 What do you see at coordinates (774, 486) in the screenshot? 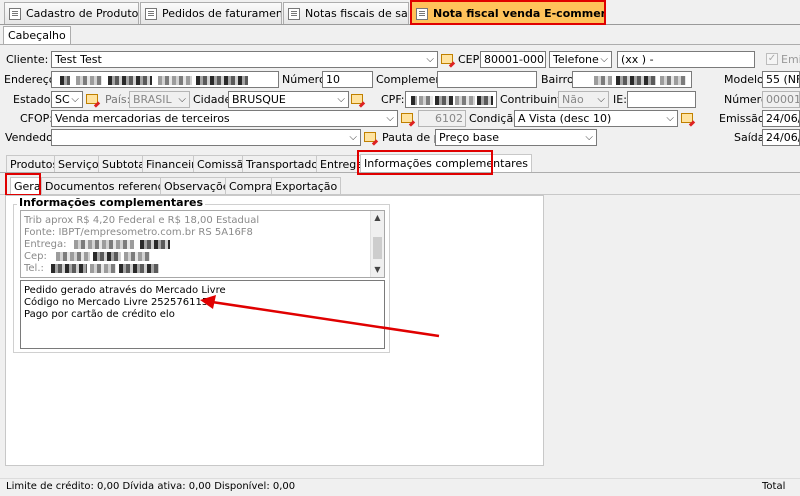
I see `total-status-text: Total da` at bounding box center [774, 486].